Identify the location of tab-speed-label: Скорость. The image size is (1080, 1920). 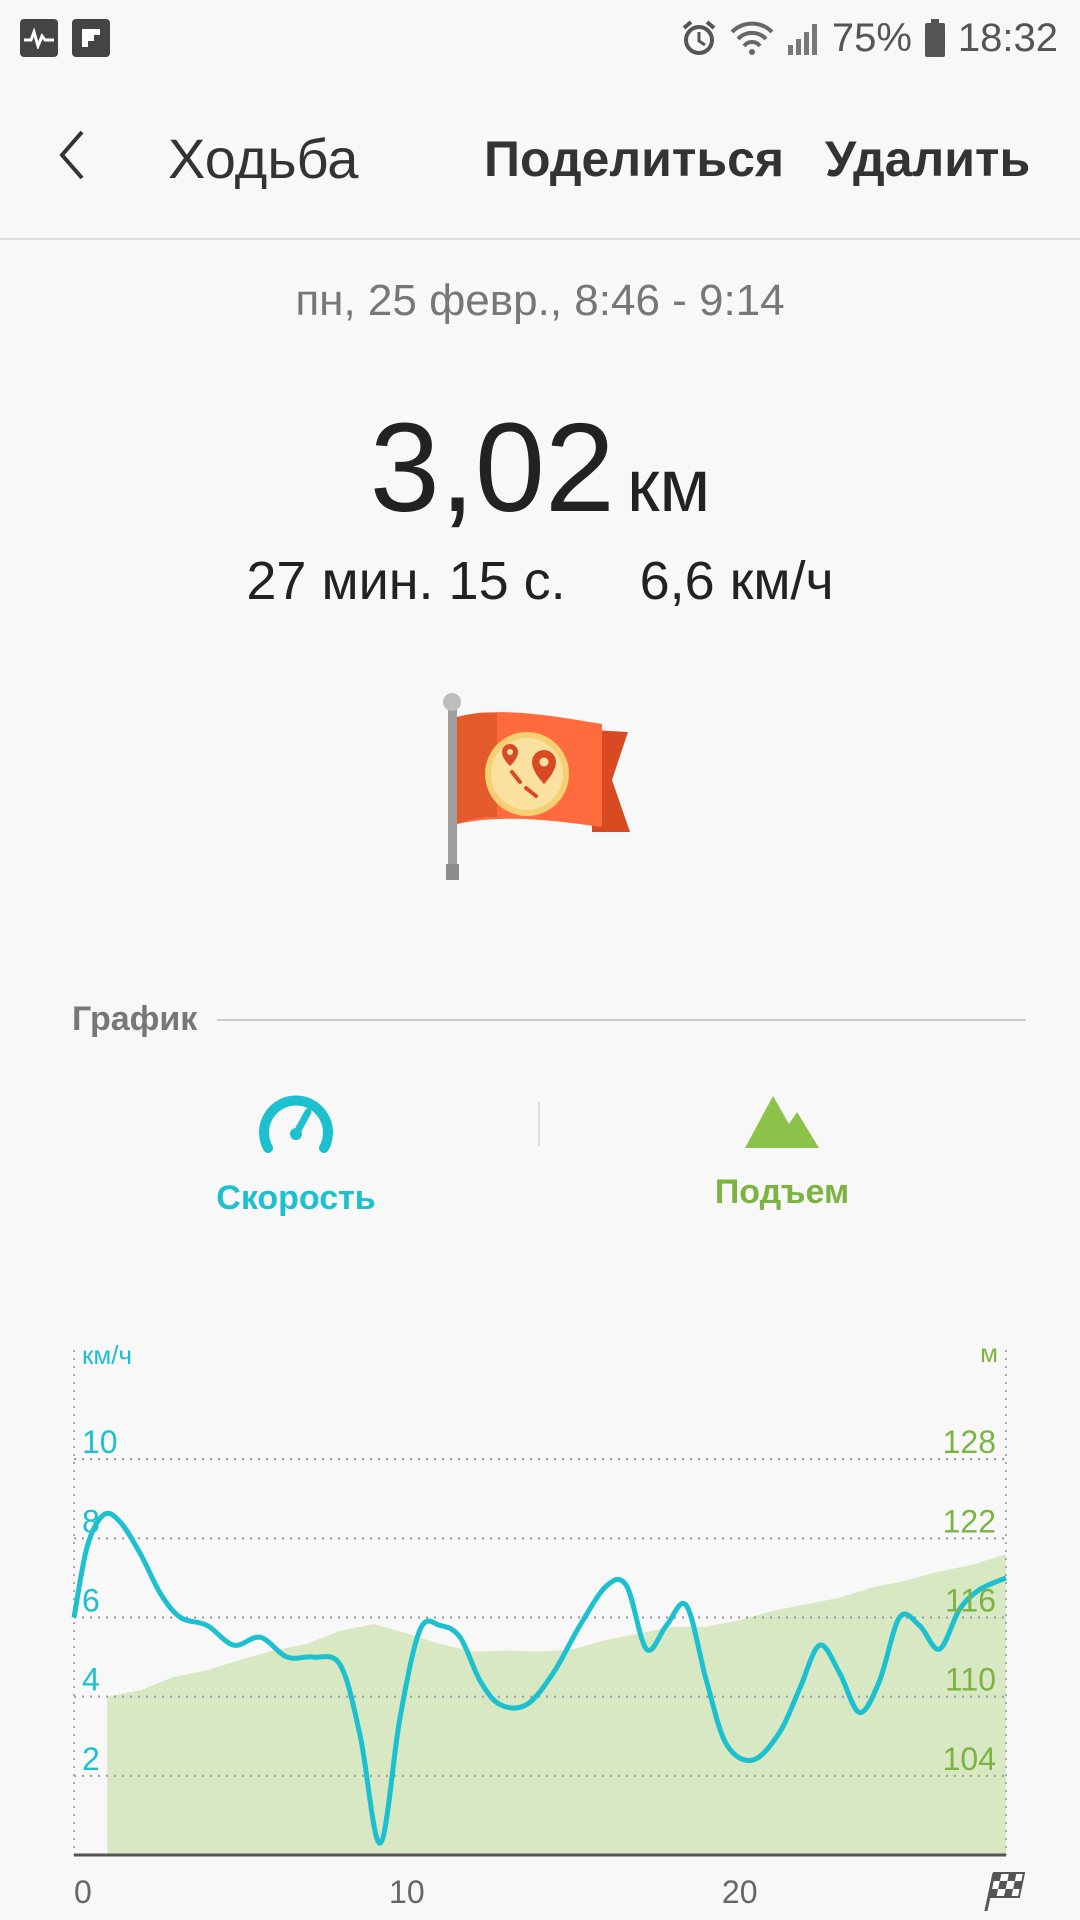
(296, 1198).